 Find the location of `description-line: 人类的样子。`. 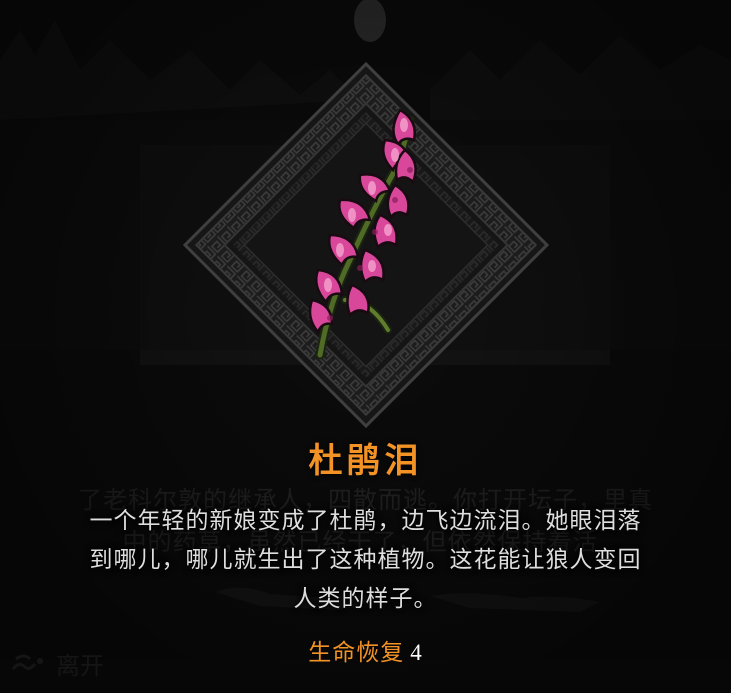

description-line: 人类的样子。 is located at coordinates (365, 599).